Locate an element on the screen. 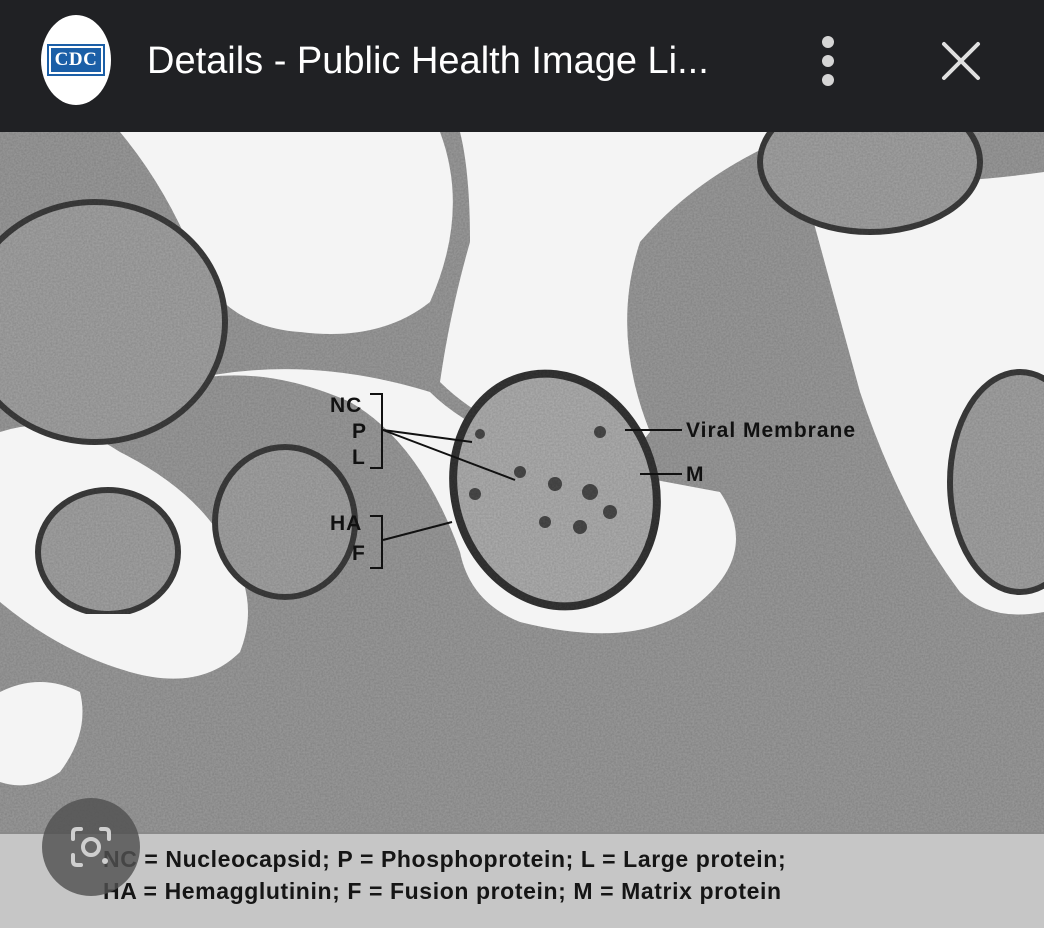 The image size is (1044, 928). cdc-logo: CDC is located at coordinates (76, 60).